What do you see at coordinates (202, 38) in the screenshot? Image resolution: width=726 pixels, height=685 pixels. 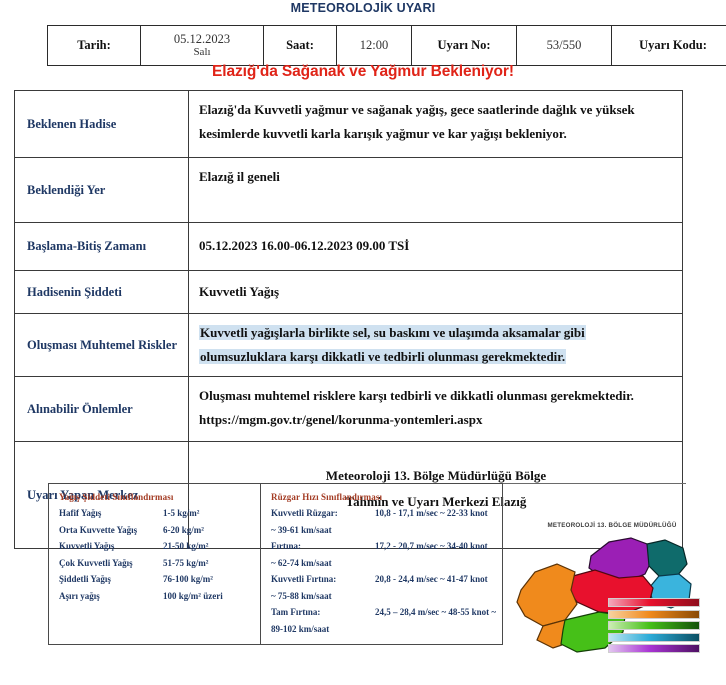 I see `date-value-main: 05.12.2023` at bounding box center [202, 38].